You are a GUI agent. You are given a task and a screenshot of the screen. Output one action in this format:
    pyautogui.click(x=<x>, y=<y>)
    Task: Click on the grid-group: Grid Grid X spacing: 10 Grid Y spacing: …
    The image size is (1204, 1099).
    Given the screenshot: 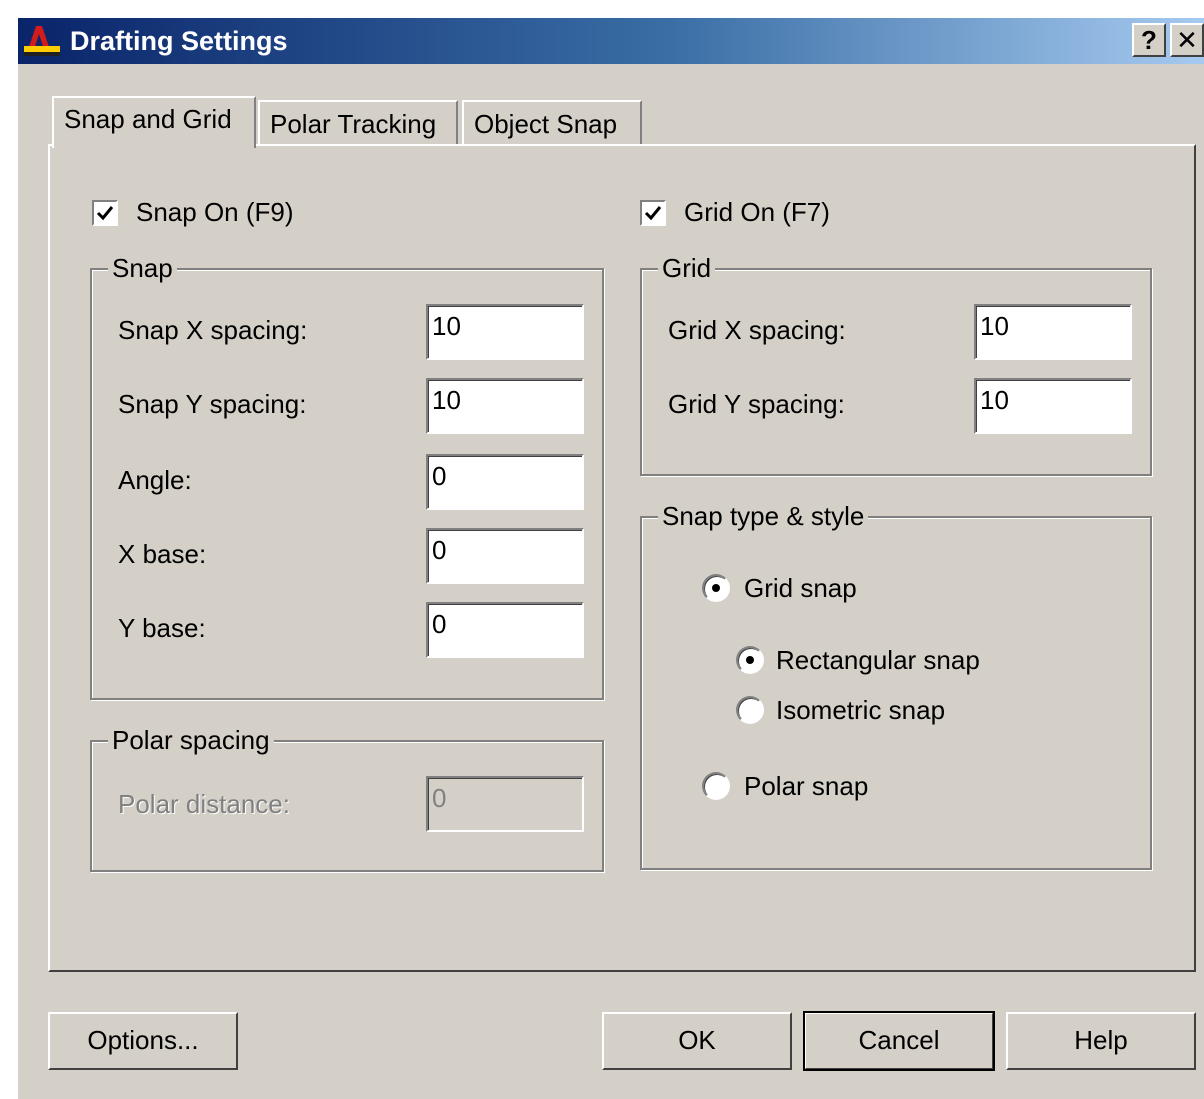 What is the action you would take?
    pyautogui.click(x=896, y=364)
    